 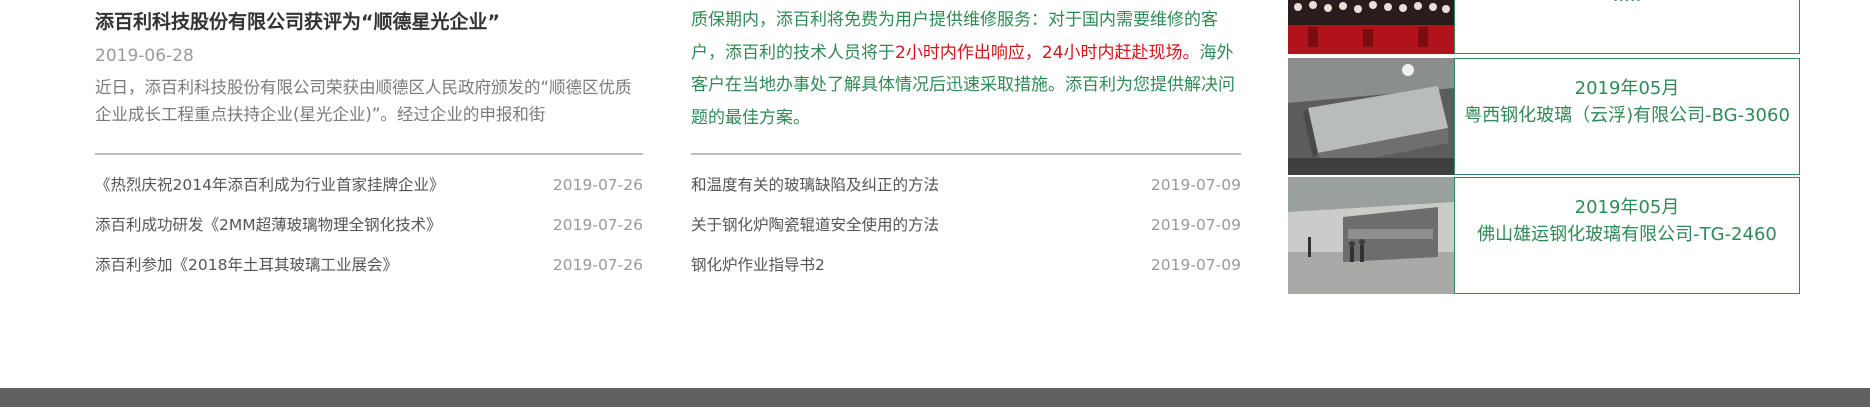 What do you see at coordinates (269, 185) in the screenshot?
I see `news-item-title: 《热烈庆祝2014年添百利成为行业首家挂牌企业》` at bounding box center [269, 185].